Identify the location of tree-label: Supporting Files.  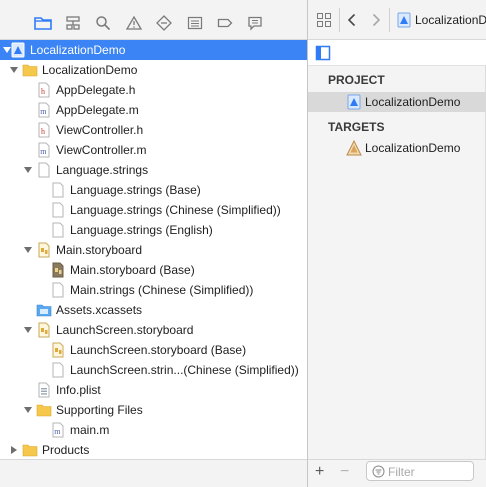
(99, 410).